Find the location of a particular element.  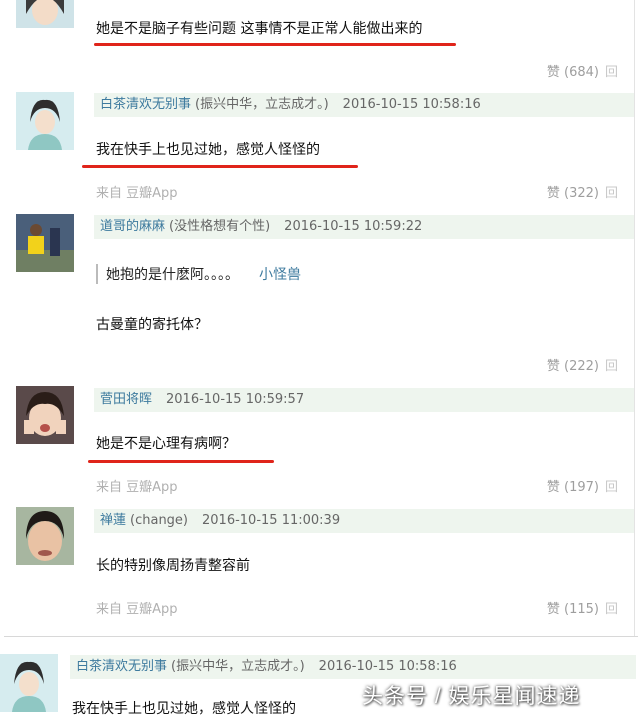

like-button: 赞 (222) 回 is located at coordinates (582, 364).